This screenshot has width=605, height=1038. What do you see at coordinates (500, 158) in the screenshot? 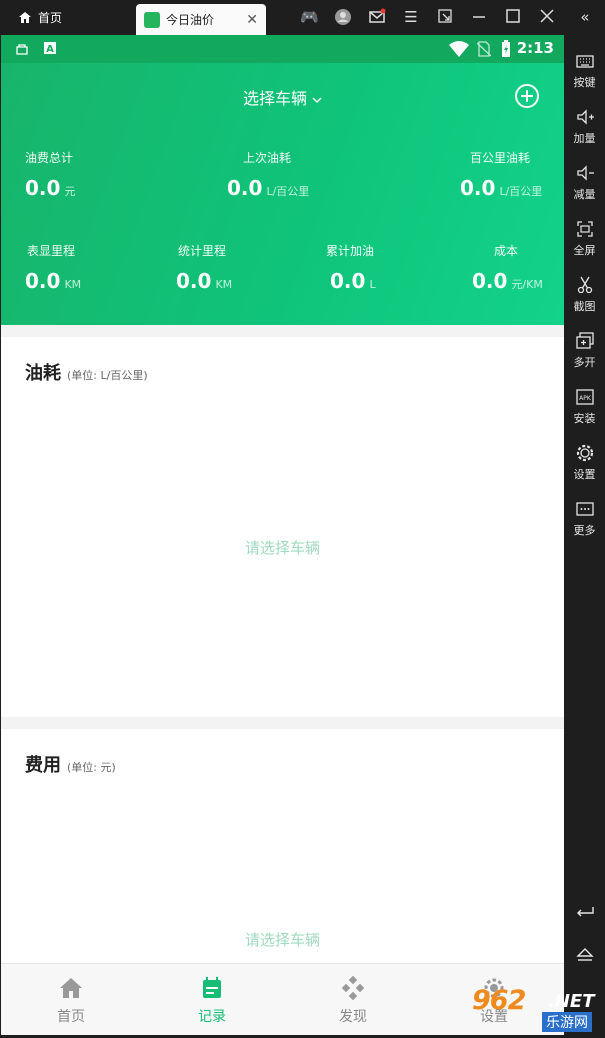
I see `stat-label: 百公里油耗` at bounding box center [500, 158].